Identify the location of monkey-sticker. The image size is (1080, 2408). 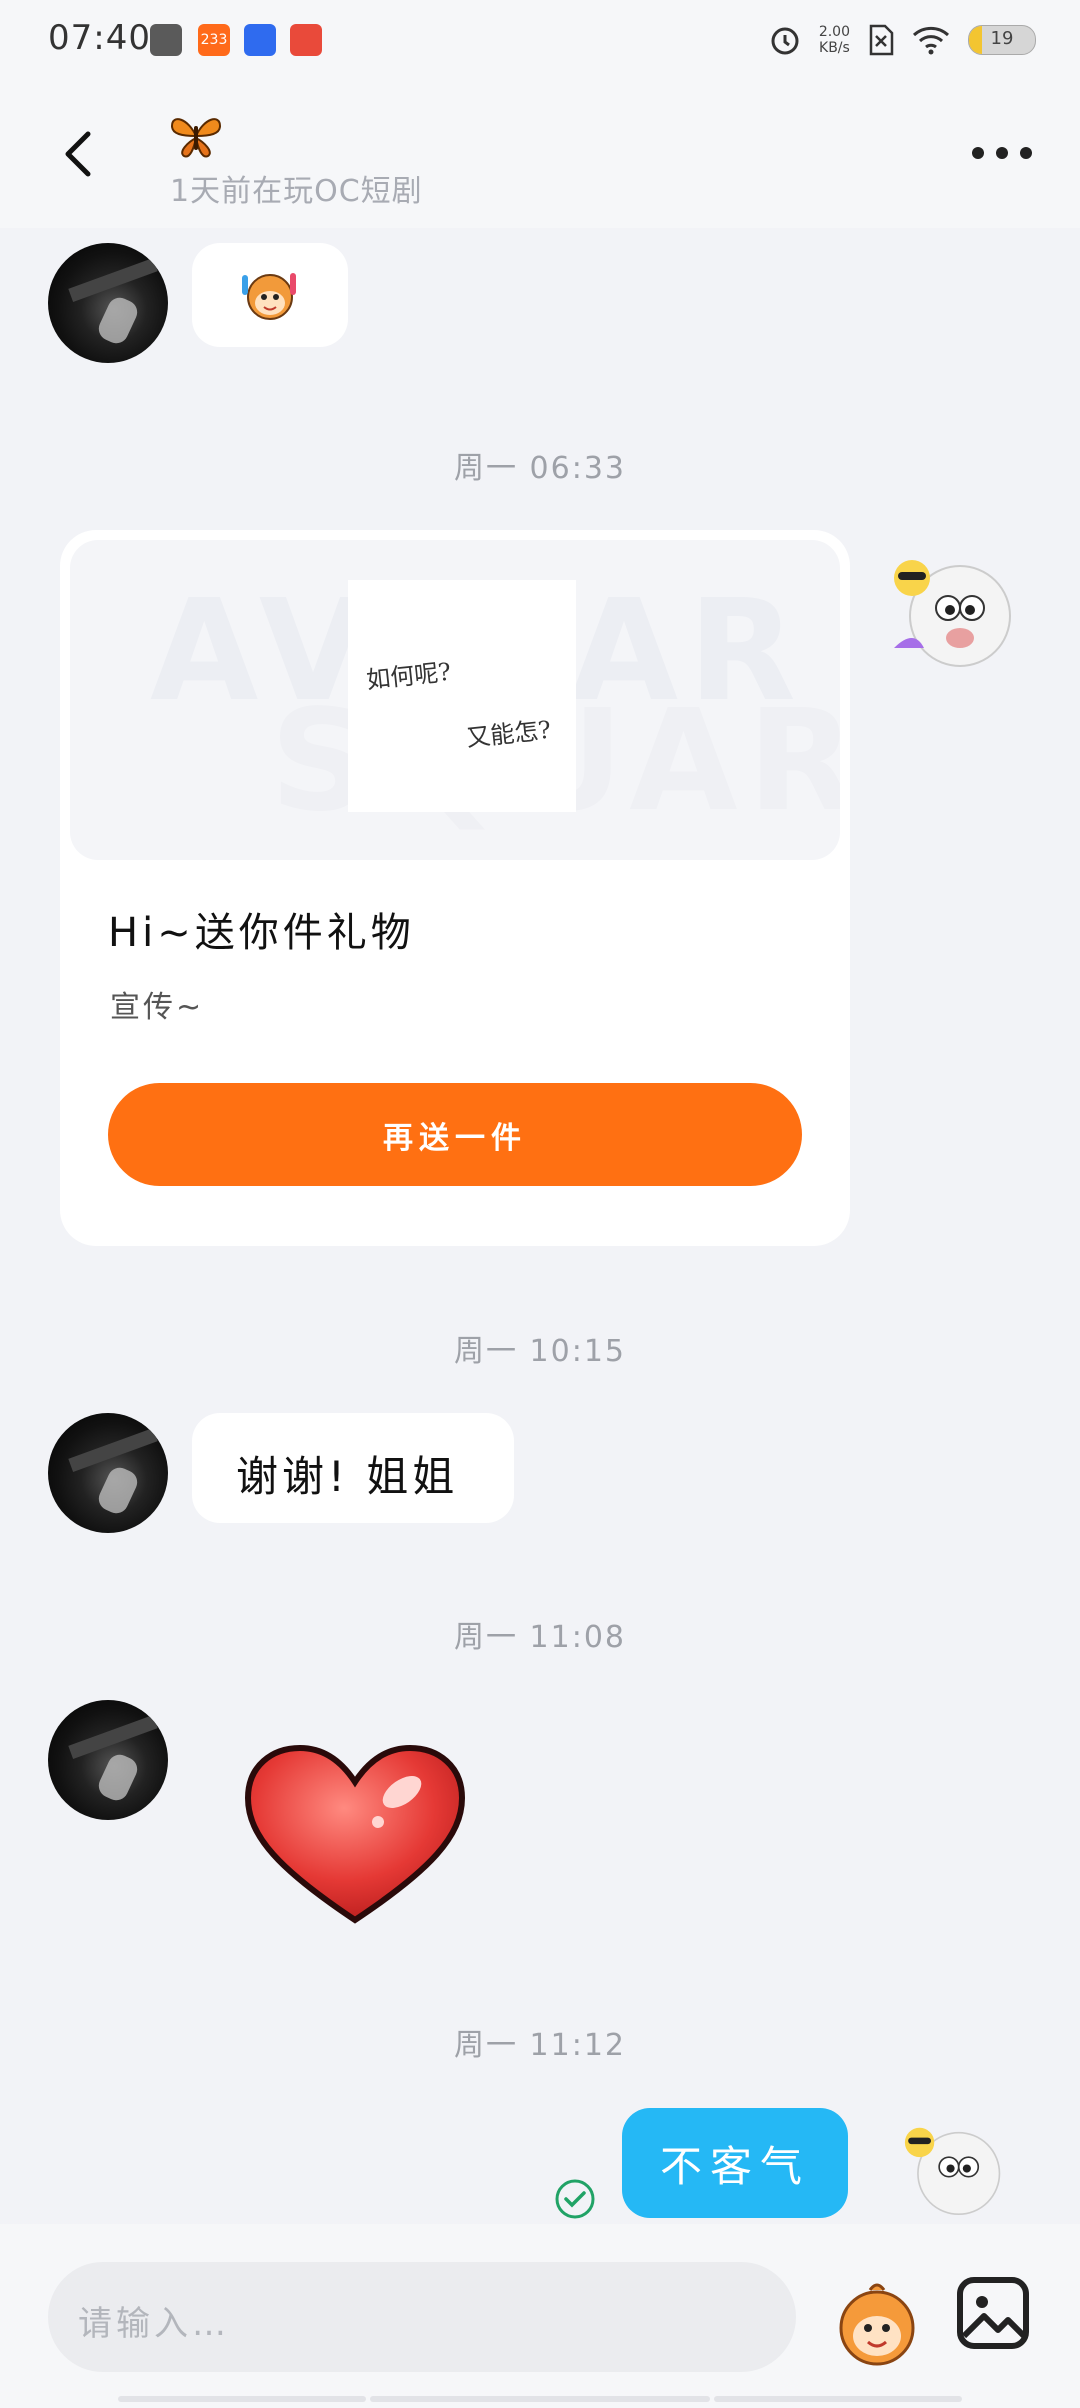
(269, 296).